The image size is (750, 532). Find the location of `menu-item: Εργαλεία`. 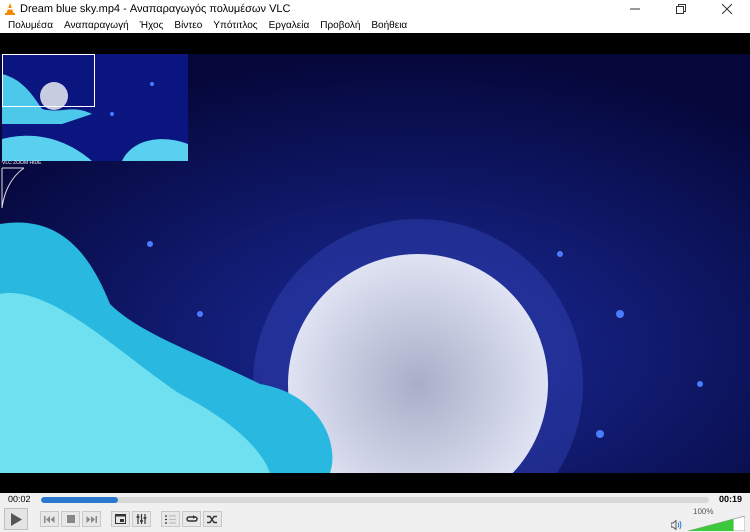

menu-item: Εργαλεία is located at coordinates (289, 25).